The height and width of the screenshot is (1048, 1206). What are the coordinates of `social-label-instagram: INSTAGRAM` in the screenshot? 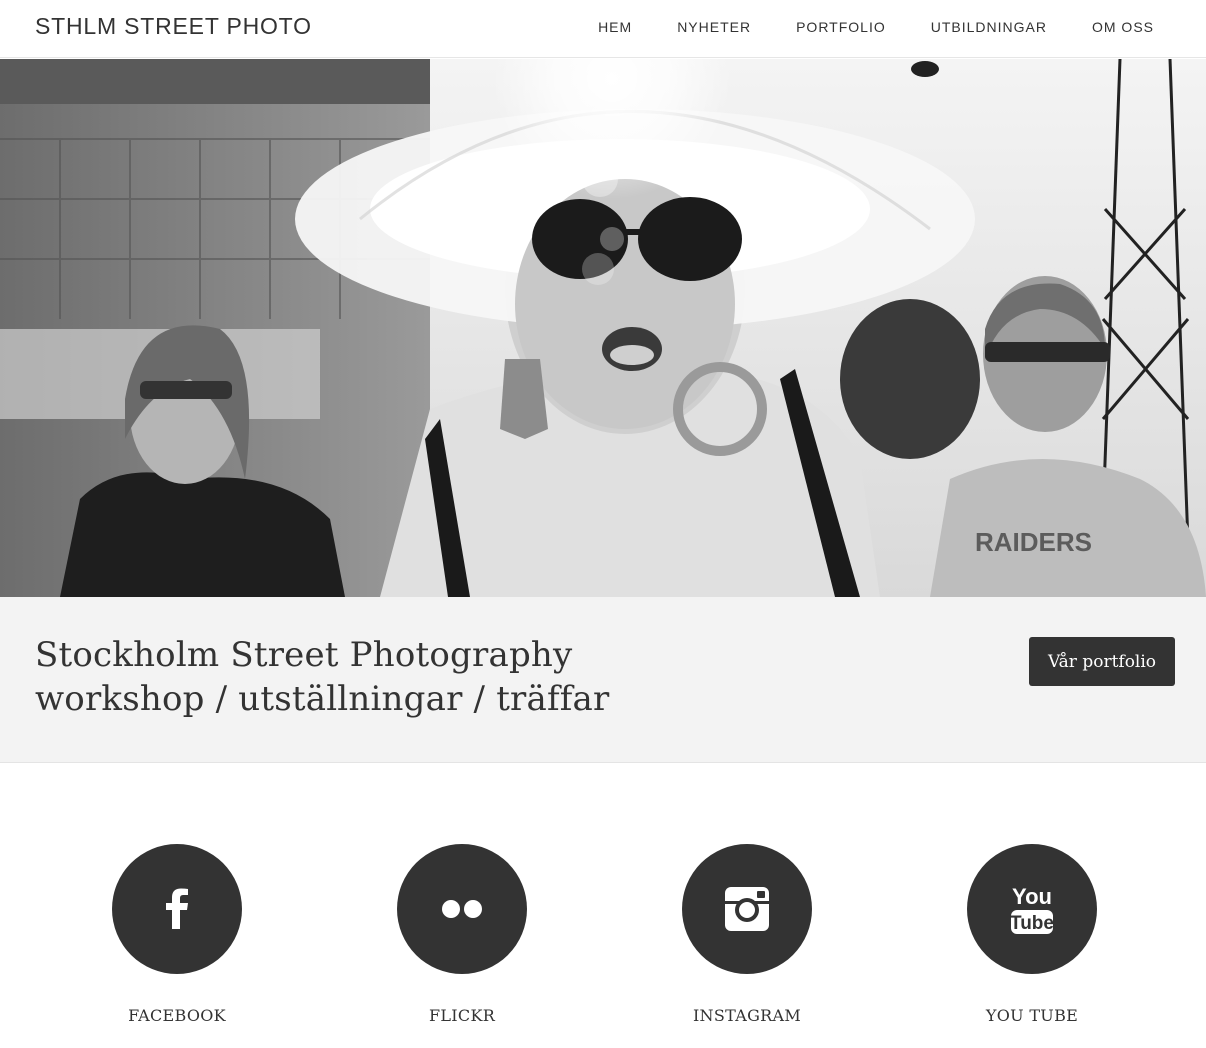 It's located at (747, 1015).